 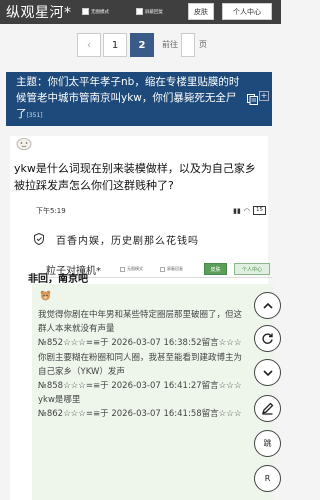 I want to click on no-image-label: 无图模式, so click(x=100, y=12).